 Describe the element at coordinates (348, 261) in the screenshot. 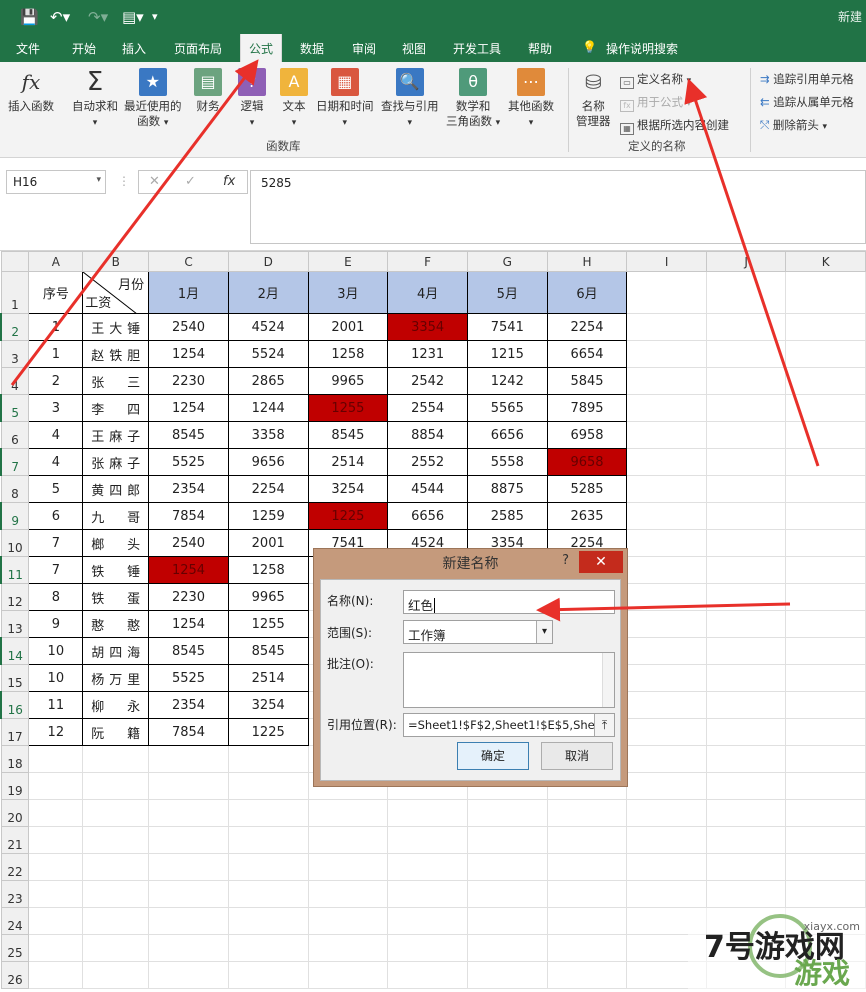

I see `column-header: E` at that location.